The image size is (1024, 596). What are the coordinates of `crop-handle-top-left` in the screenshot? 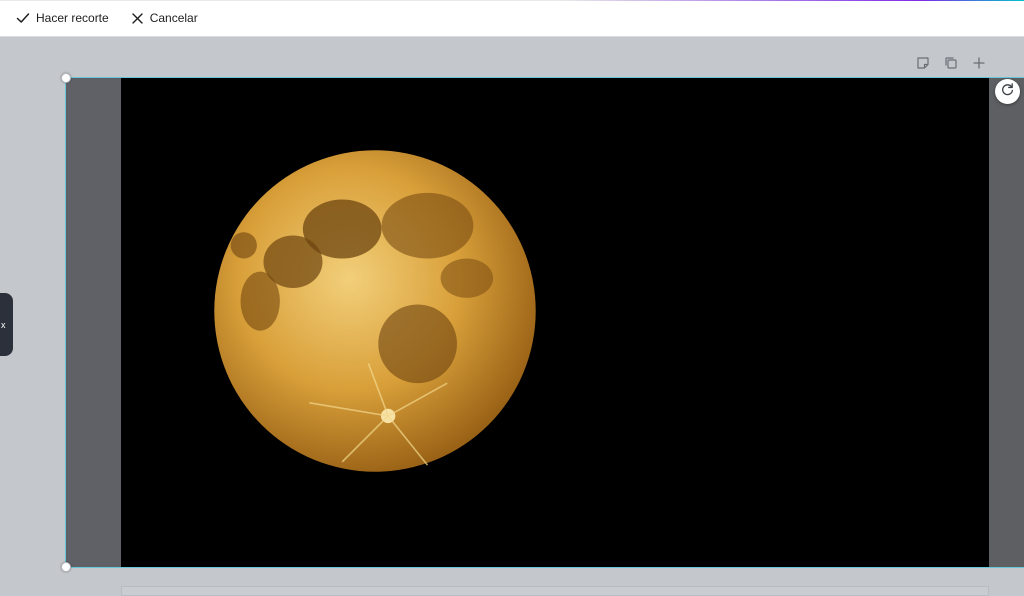 It's located at (66, 78).